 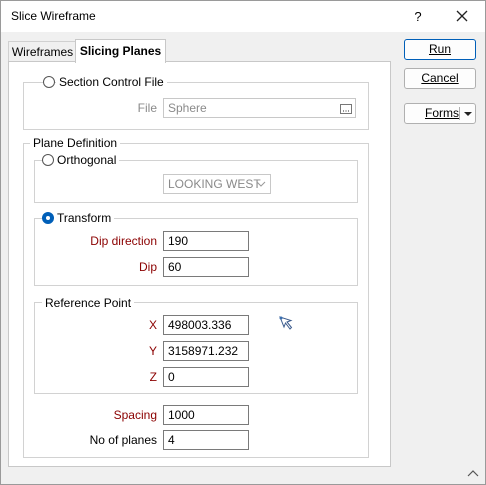 I want to click on forms-divider, so click(x=459, y=113).